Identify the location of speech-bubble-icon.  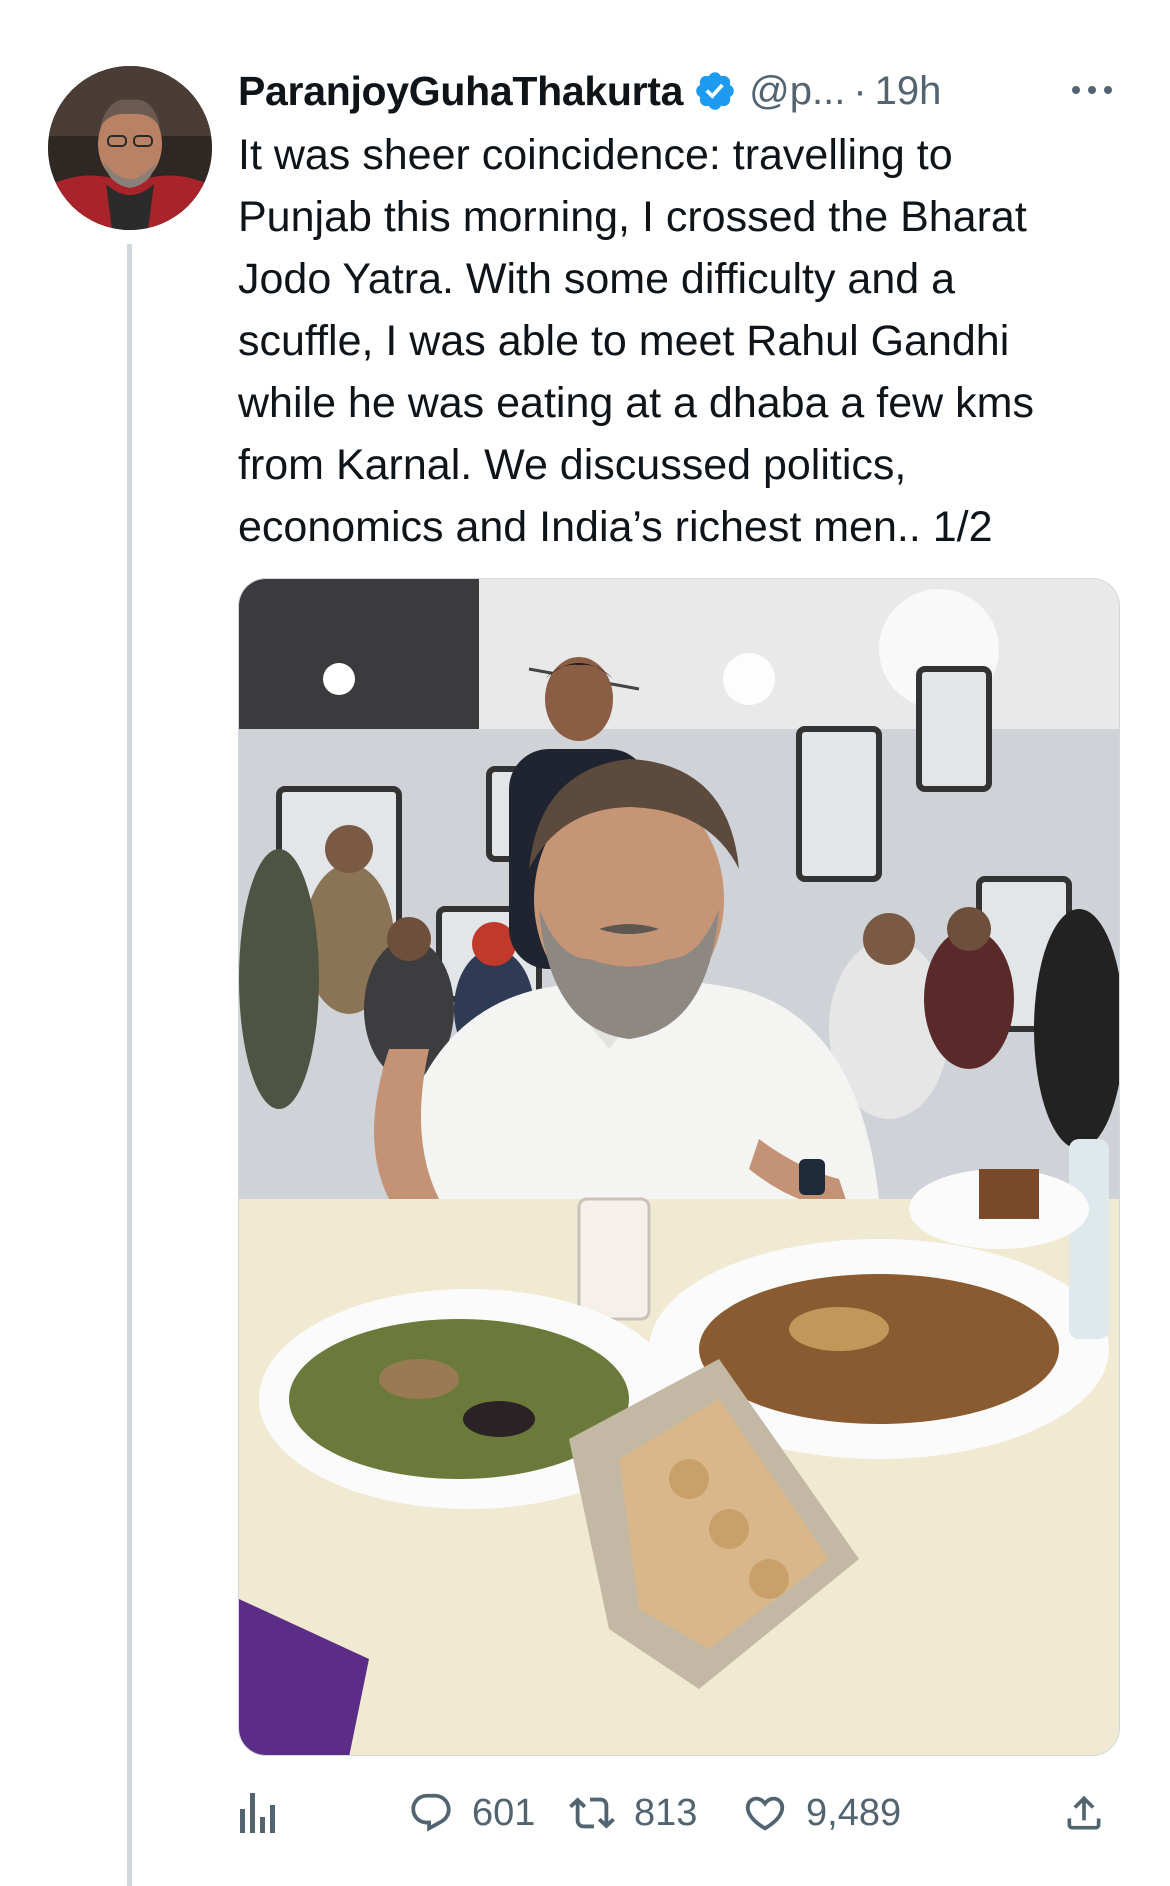
(431, 1812).